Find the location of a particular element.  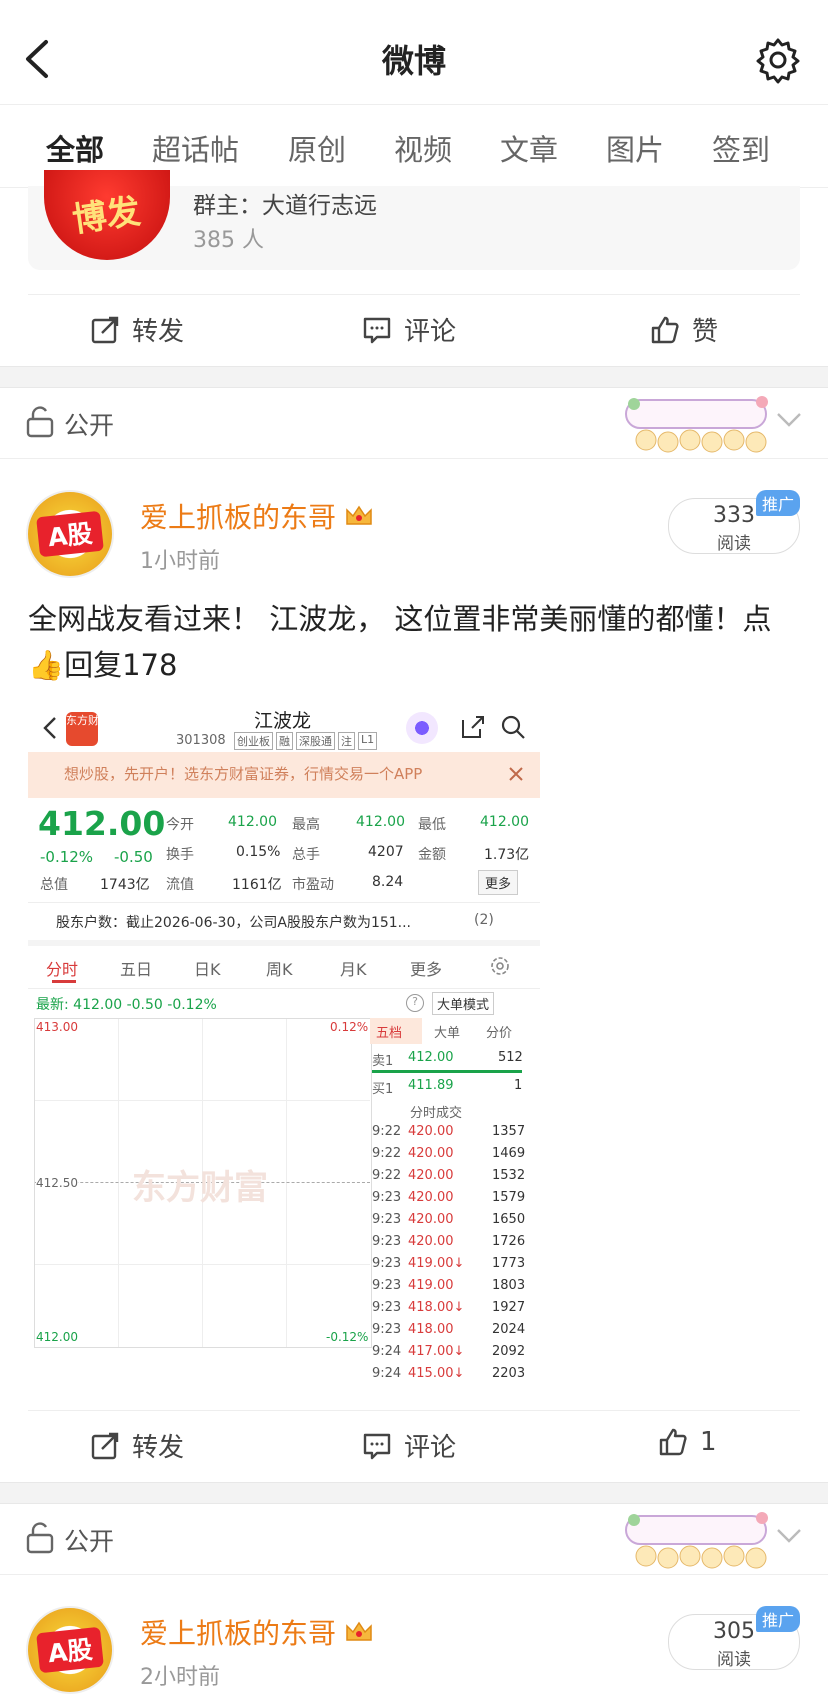

change-pct: -0.12% is located at coordinates (67, 857).